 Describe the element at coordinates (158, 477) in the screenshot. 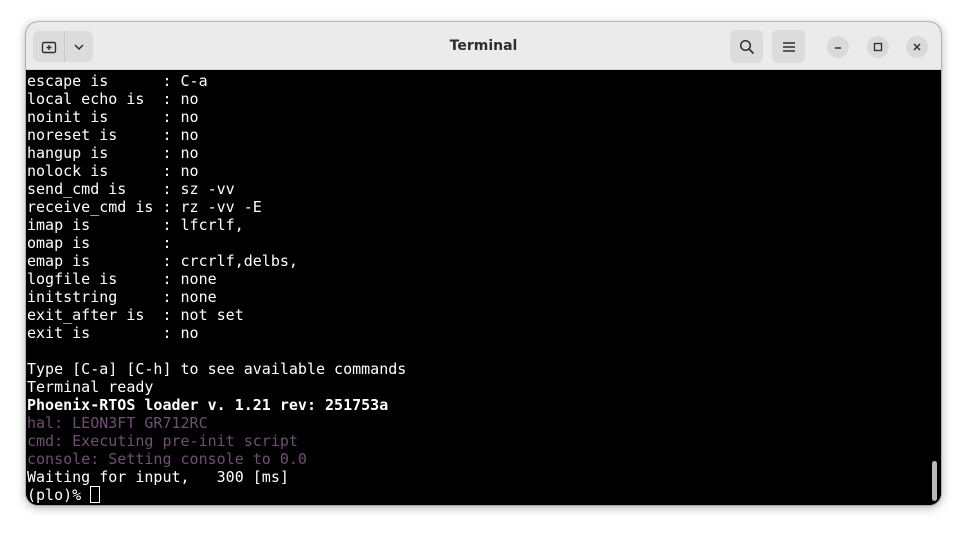

I see `terminal-line: Waiting for input, 300 [ms]` at that location.